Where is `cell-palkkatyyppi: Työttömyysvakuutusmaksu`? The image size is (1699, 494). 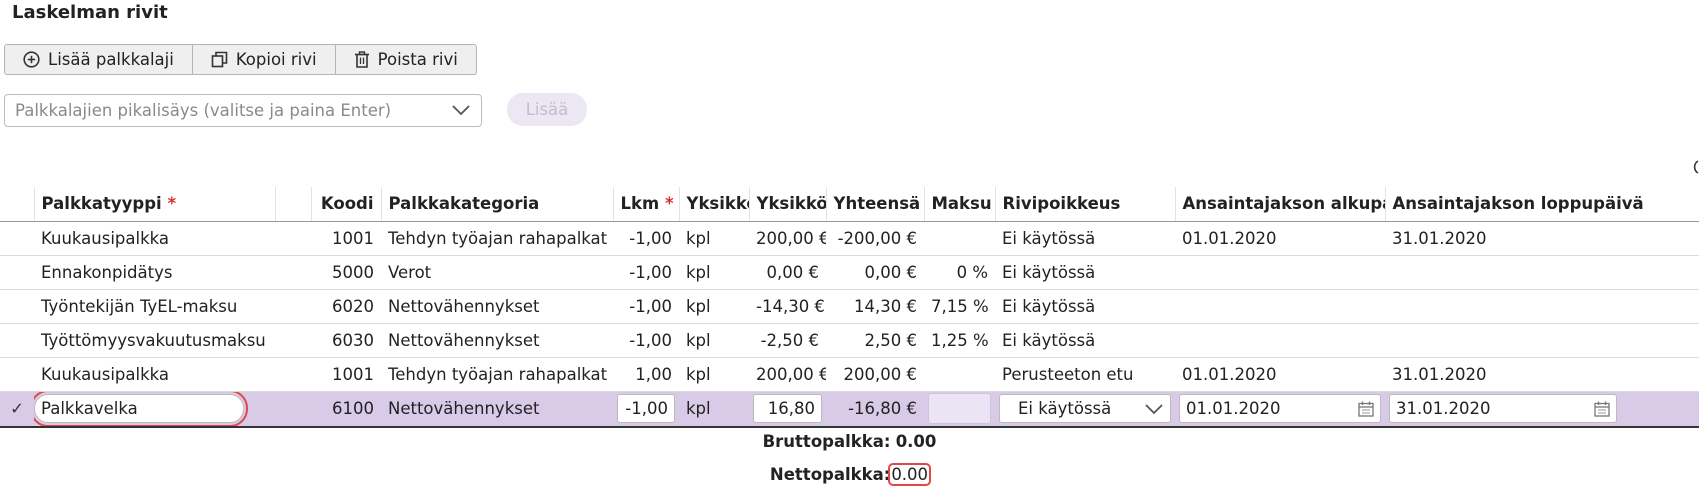
cell-palkkatyyppi: Työttömyysvakuutusmaksu is located at coordinates (172, 340).